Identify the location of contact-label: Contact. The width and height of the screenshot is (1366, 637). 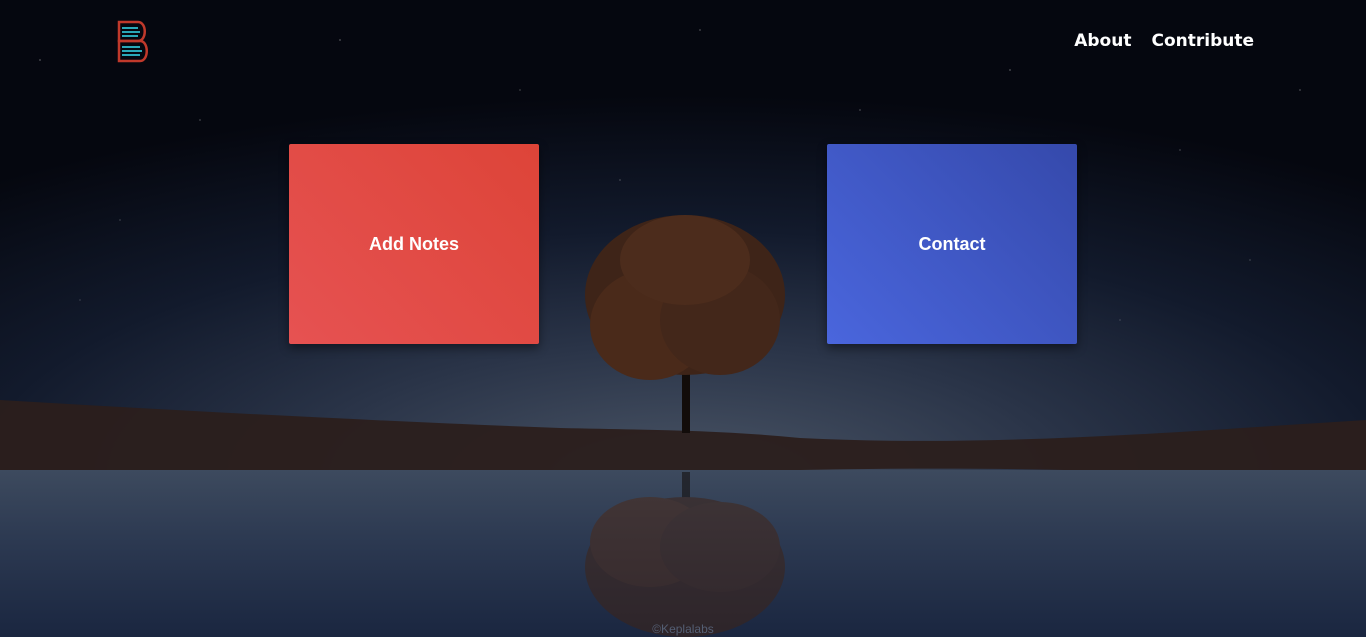
(952, 243).